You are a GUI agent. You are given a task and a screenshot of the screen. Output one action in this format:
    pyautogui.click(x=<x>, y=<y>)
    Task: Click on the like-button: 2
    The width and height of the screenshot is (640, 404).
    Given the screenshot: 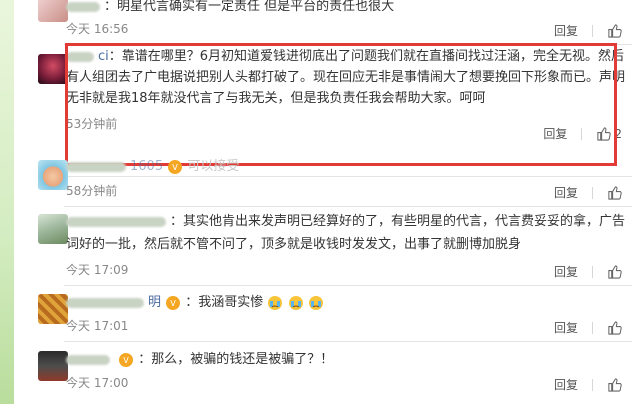 What is the action you would take?
    pyautogui.click(x=609, y=133)
    